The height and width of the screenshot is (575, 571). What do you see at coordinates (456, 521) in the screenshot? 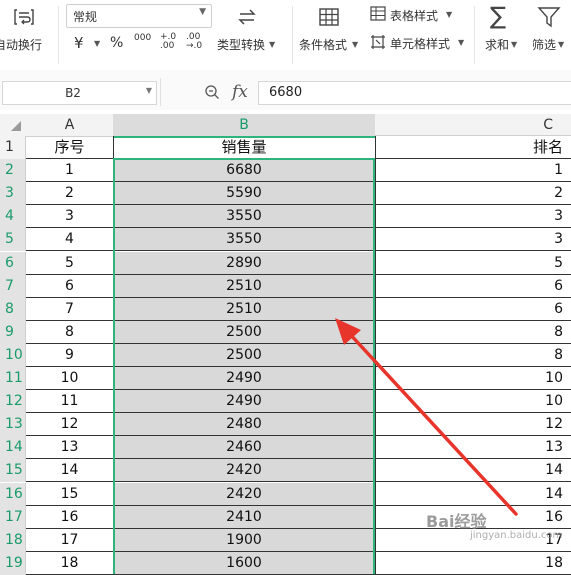
I see `watermark-logo: Bai经验` at bounding box center [456, 521].